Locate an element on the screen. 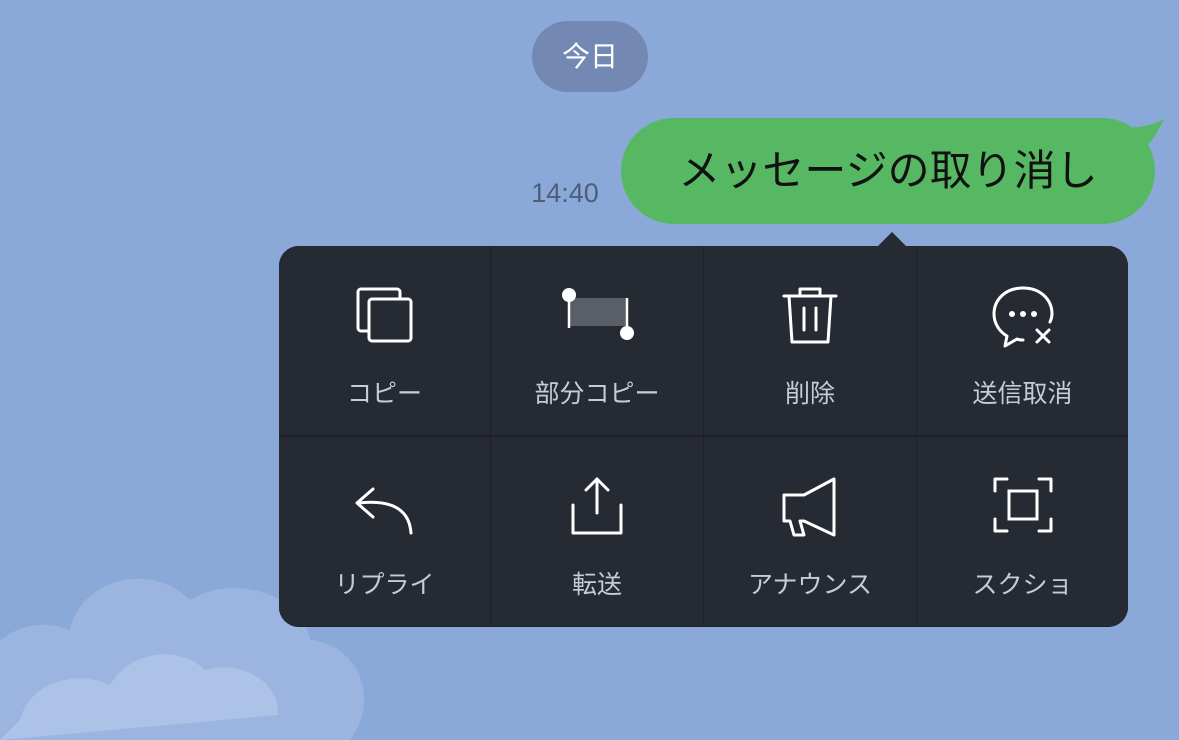 The height and width of the screenshot is (740, 1179). megaphone-icon is located at coordinates (809, 507).